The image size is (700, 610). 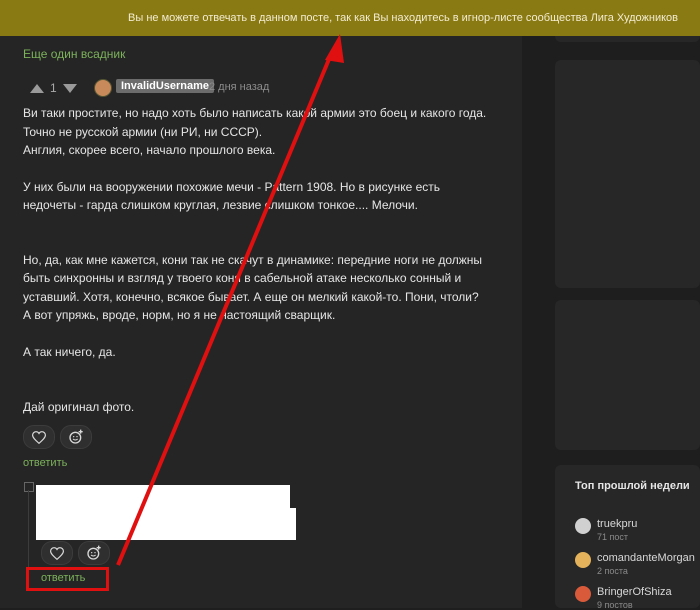 I want to click on username-badge: InvalidUsername, so click(x=165, y=86).